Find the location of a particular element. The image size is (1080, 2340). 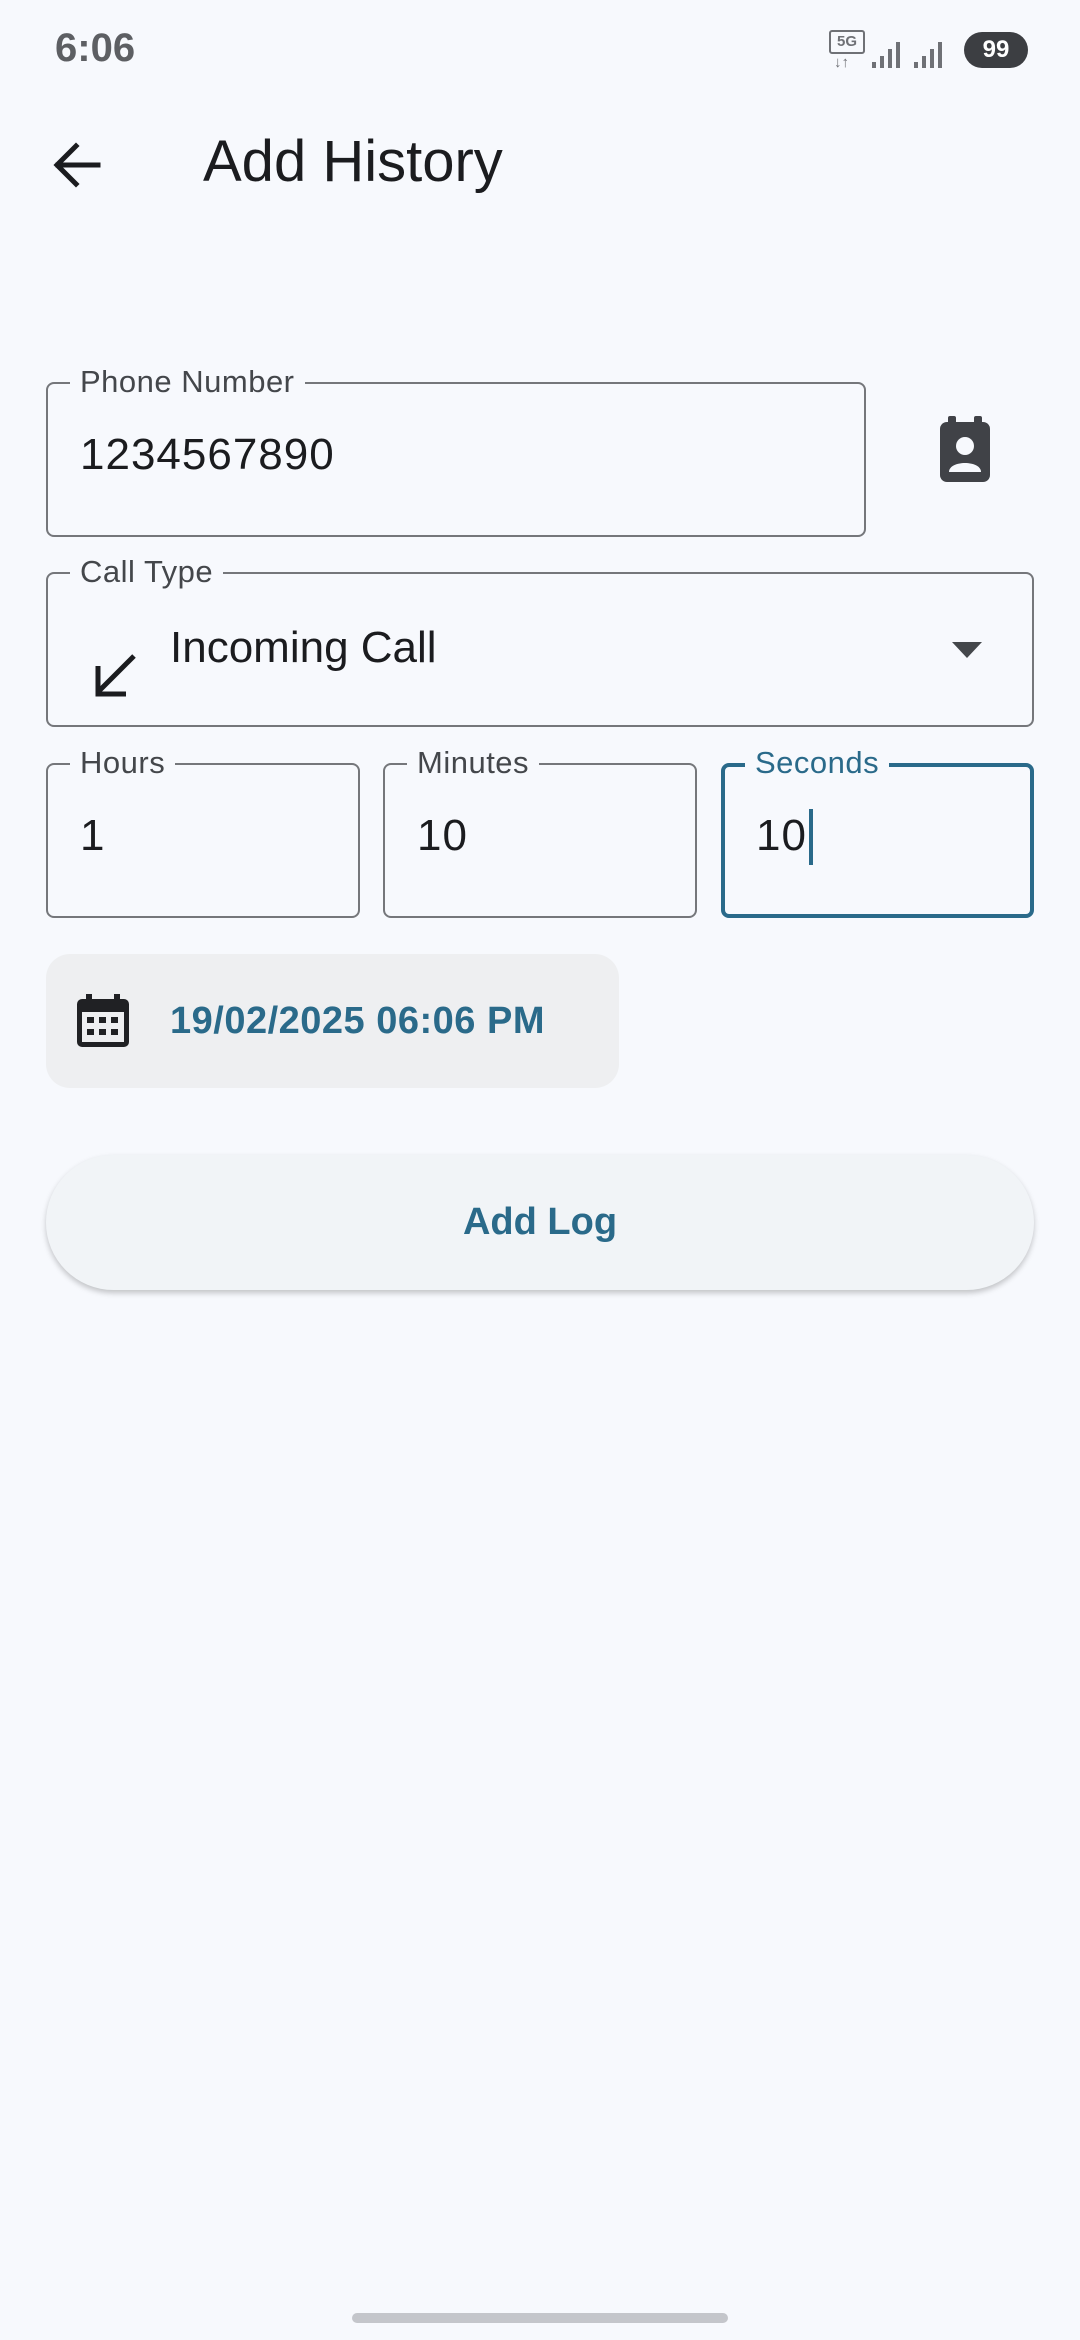

network-5g-icon: 5G ↓↑ is located at coordinates (846, 51).